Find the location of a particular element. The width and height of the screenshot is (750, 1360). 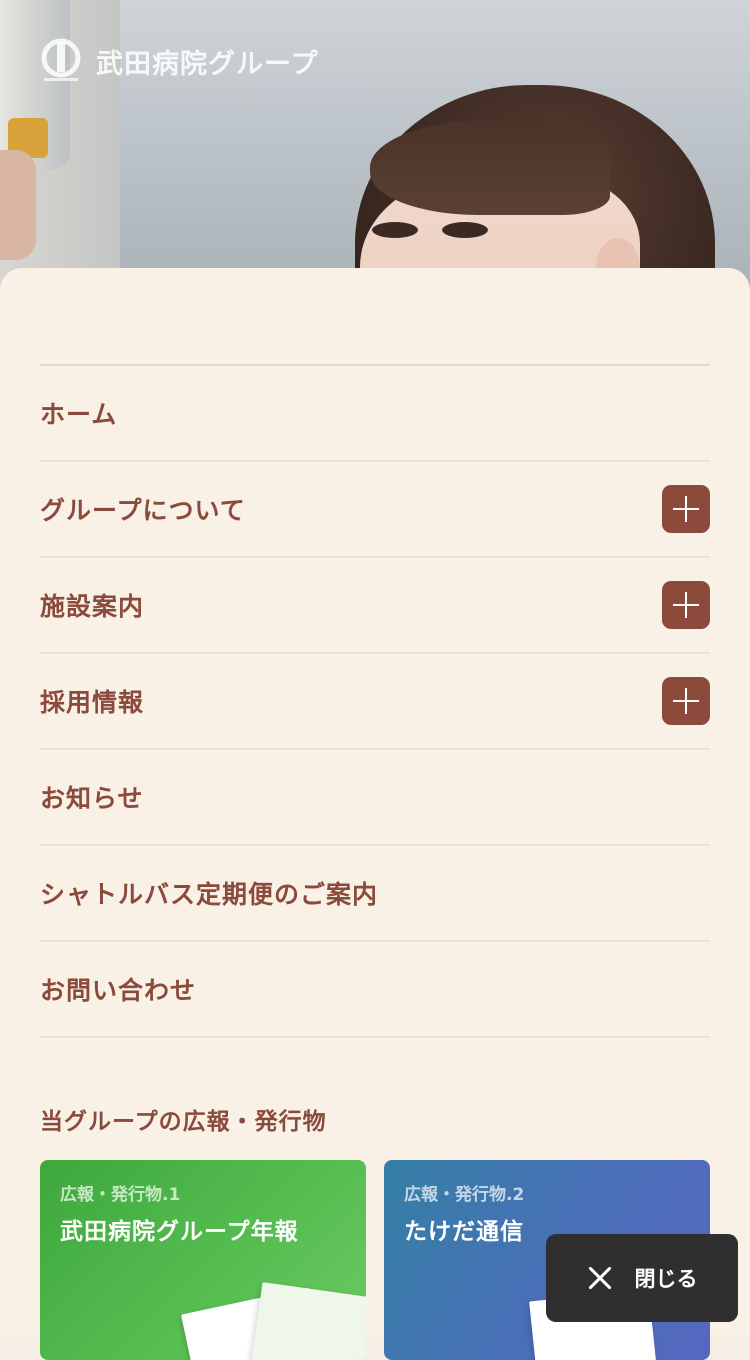

menu-item-label: お知らせ is located at coordinates (92, 798).